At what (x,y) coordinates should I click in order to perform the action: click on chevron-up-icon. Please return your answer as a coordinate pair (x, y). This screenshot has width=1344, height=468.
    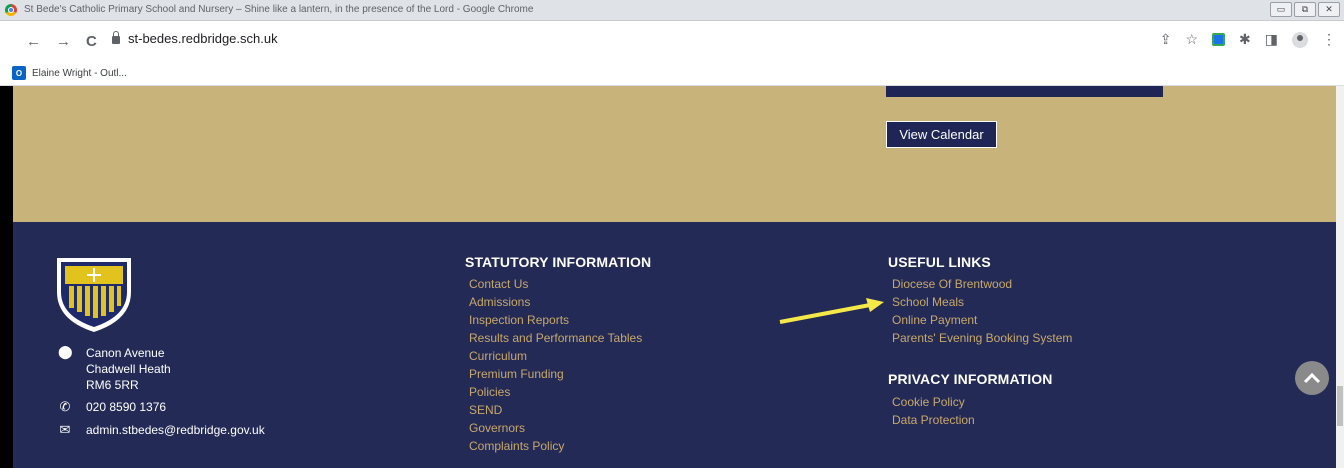
    Looking at the image, I should click on (1312, 378).